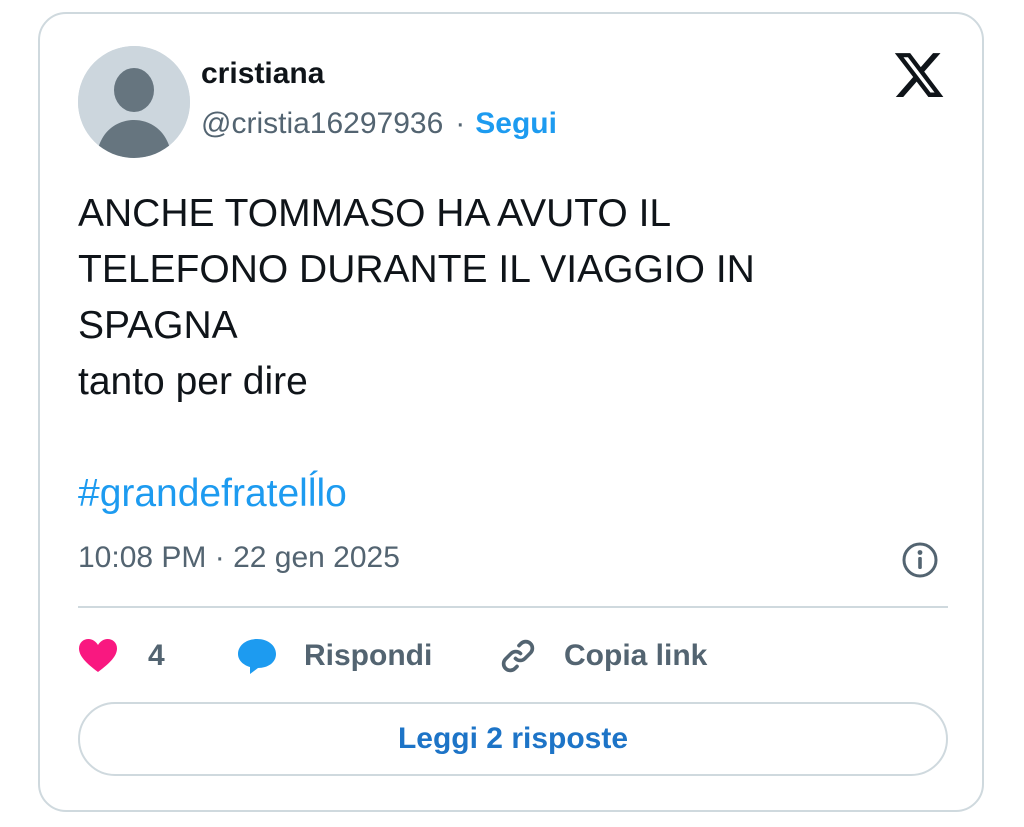 The image size is (1024, 827). I want to click on heart-icon, so click(98, 655).